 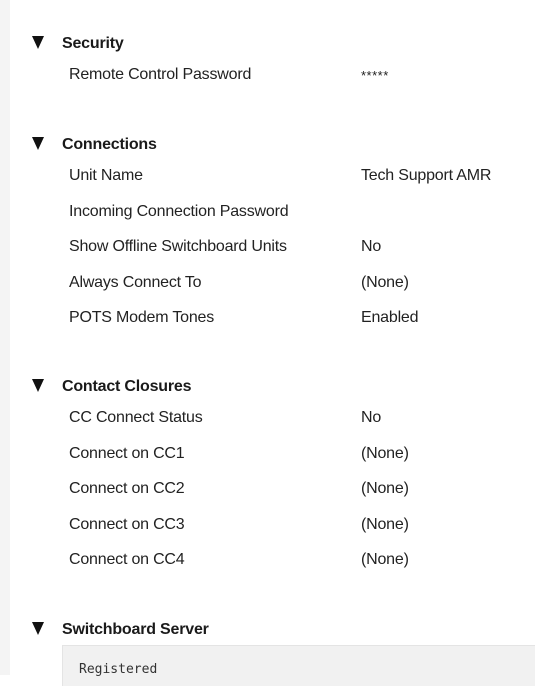 I want to click on section-header-switchboard-server: Switchboard Server, so click(x=267, y=631).